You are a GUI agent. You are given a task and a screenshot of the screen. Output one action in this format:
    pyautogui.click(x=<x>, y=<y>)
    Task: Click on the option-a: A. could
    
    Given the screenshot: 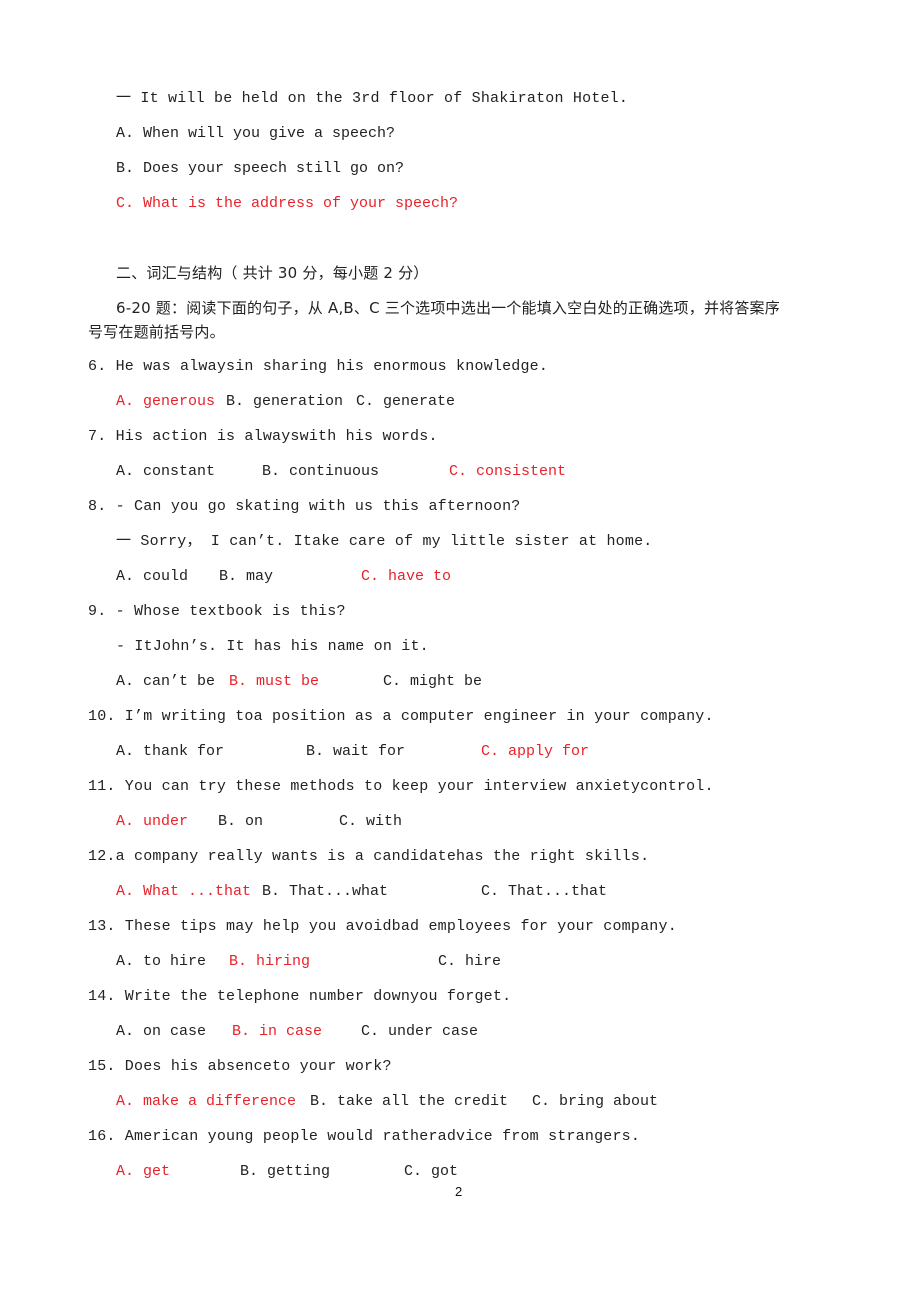 What is the action you would take?
    pyautogui.click(x=152, y=576)
    